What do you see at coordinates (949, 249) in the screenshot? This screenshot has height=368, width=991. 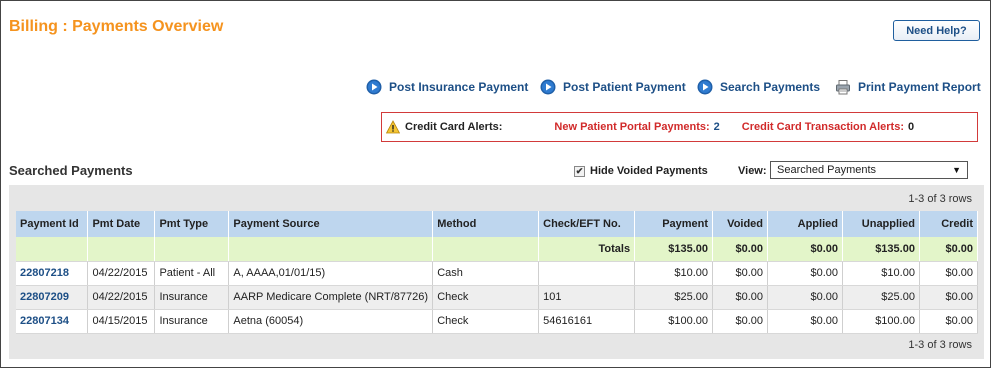 I see `totals-credit: $0.00` at bounding box center [949, 249].